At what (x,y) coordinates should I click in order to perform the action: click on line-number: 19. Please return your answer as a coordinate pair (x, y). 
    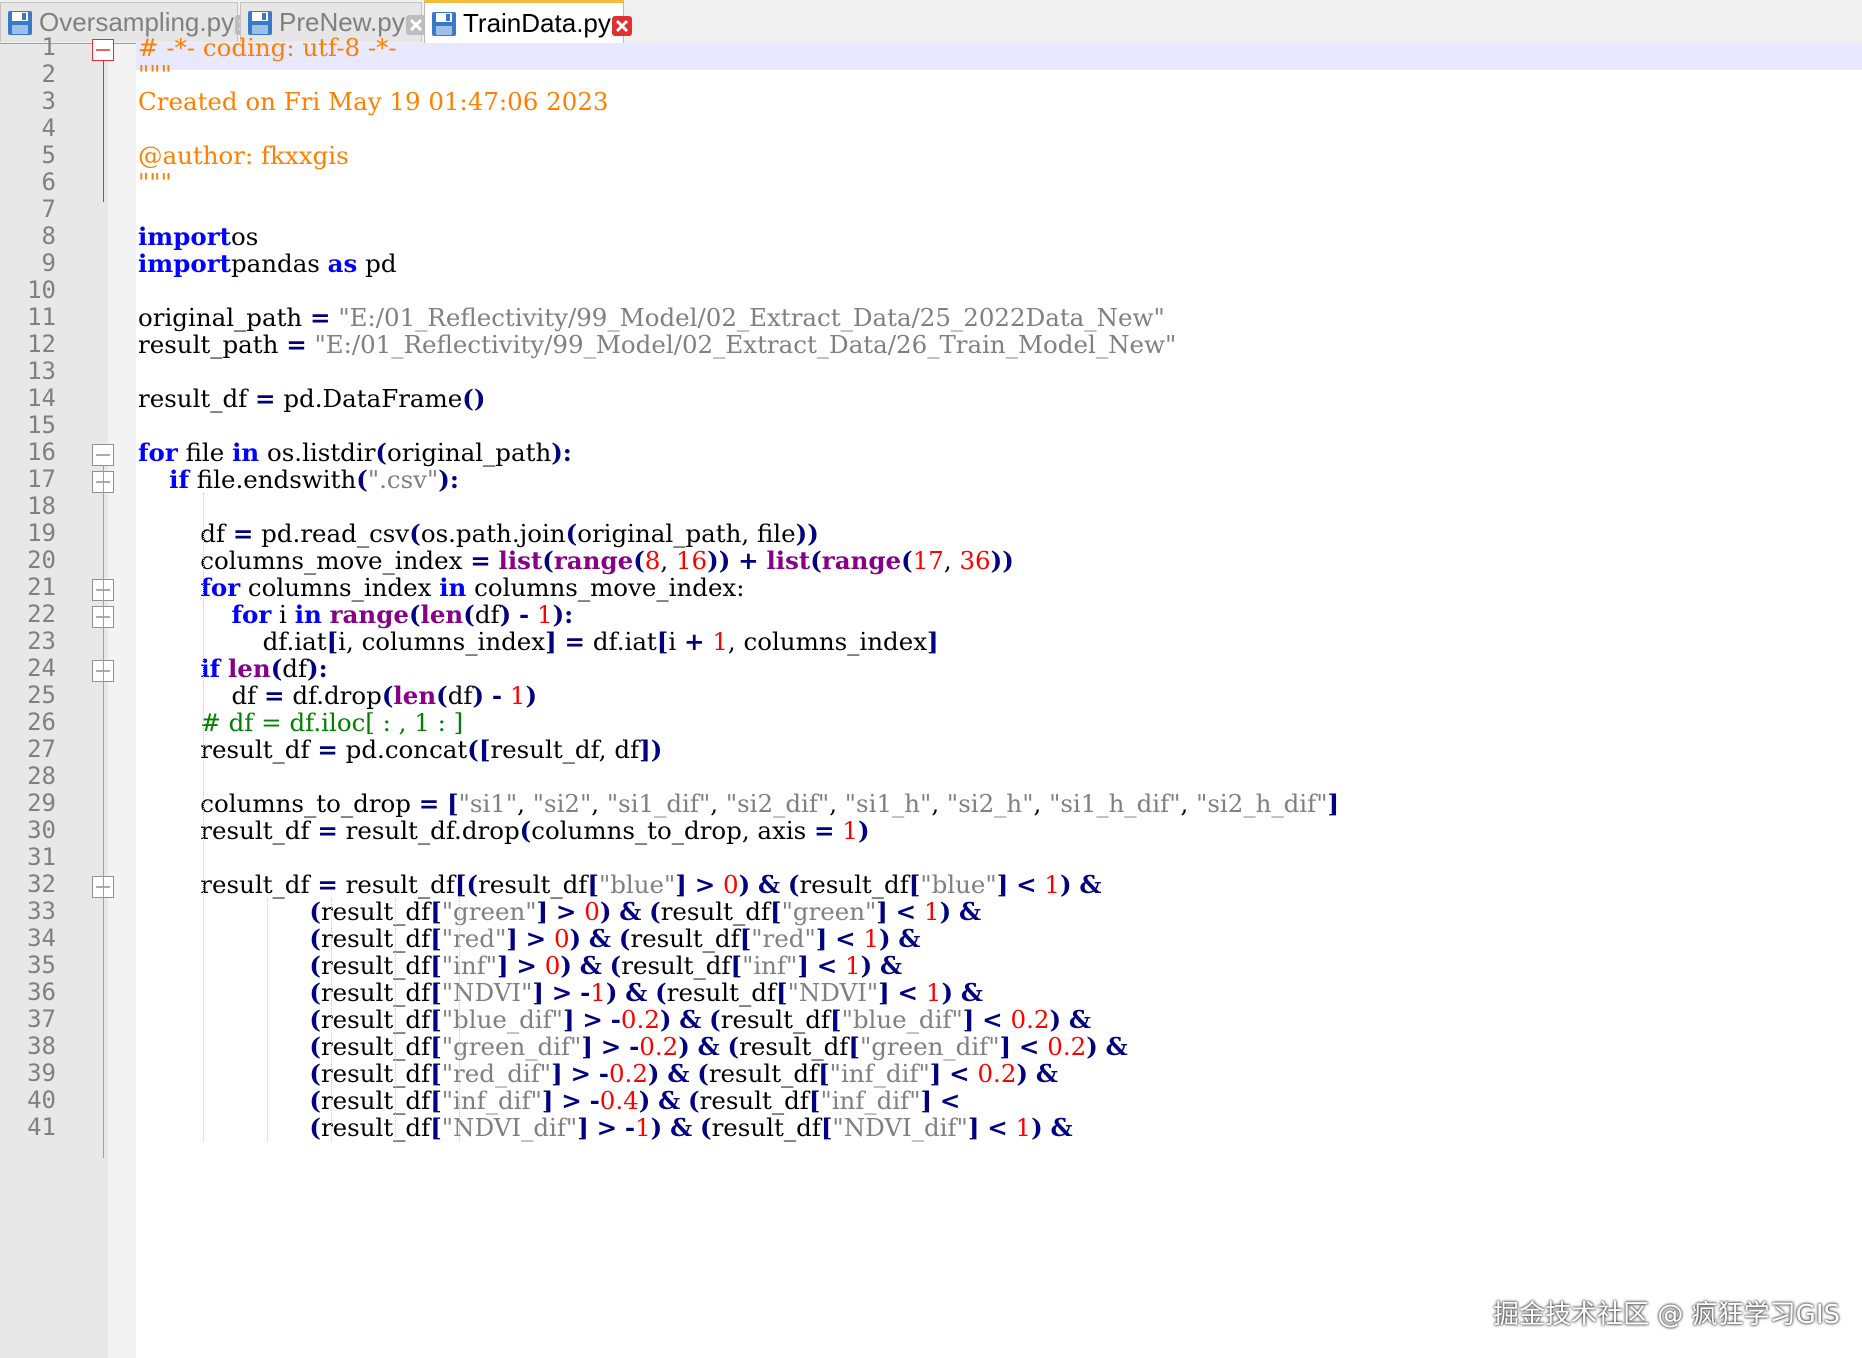
    Looking at the image, I should click on (41, 533).